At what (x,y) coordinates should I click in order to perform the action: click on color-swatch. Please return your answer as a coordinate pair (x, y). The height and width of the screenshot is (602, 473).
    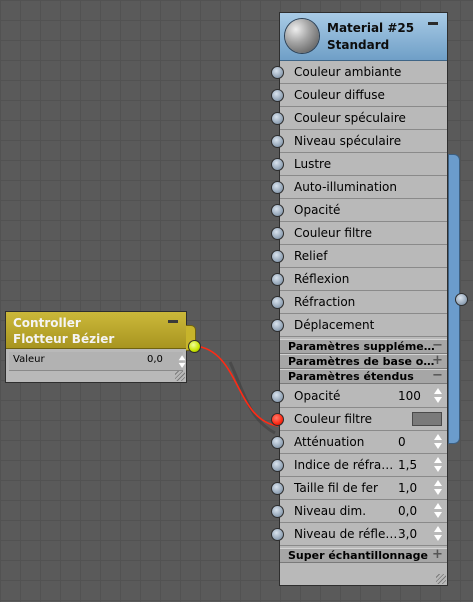
    Looking at the image, I should click on (427, 419).